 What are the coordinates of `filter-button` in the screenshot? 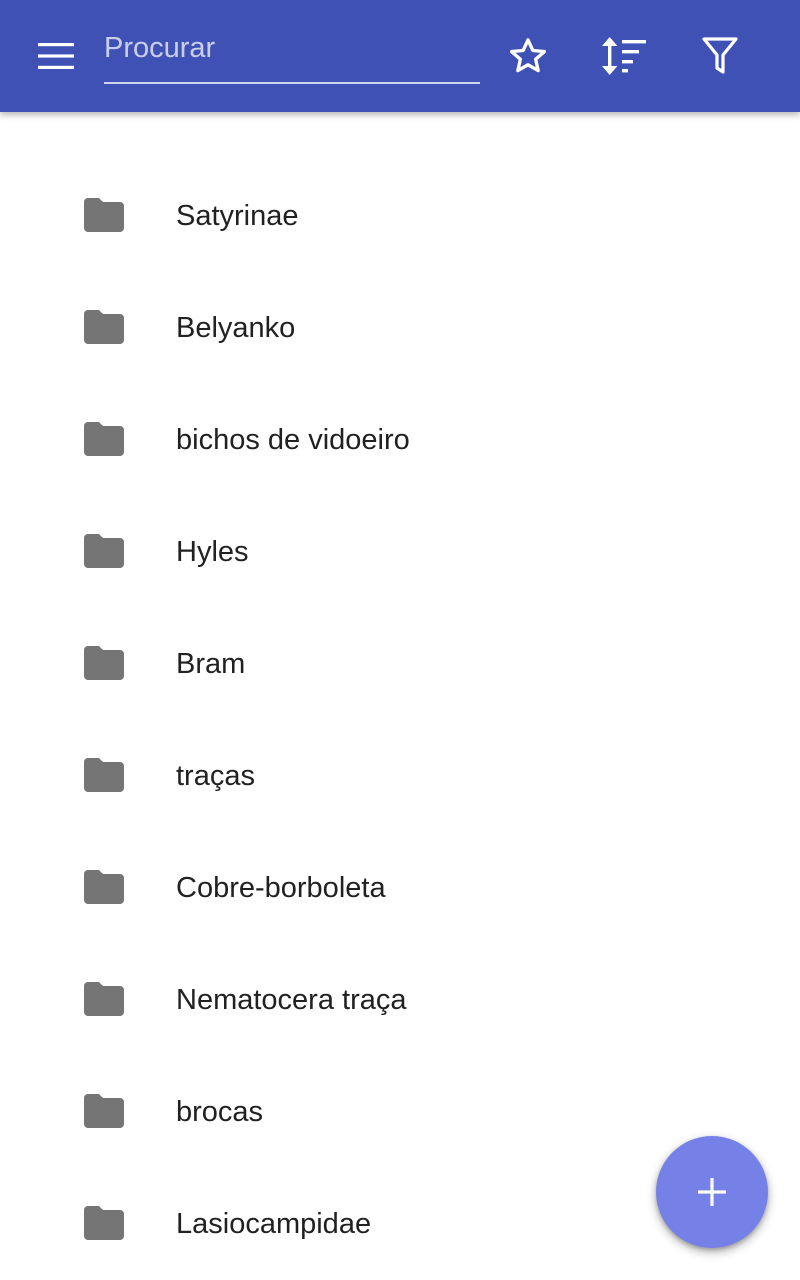 It's located at (720, 56).